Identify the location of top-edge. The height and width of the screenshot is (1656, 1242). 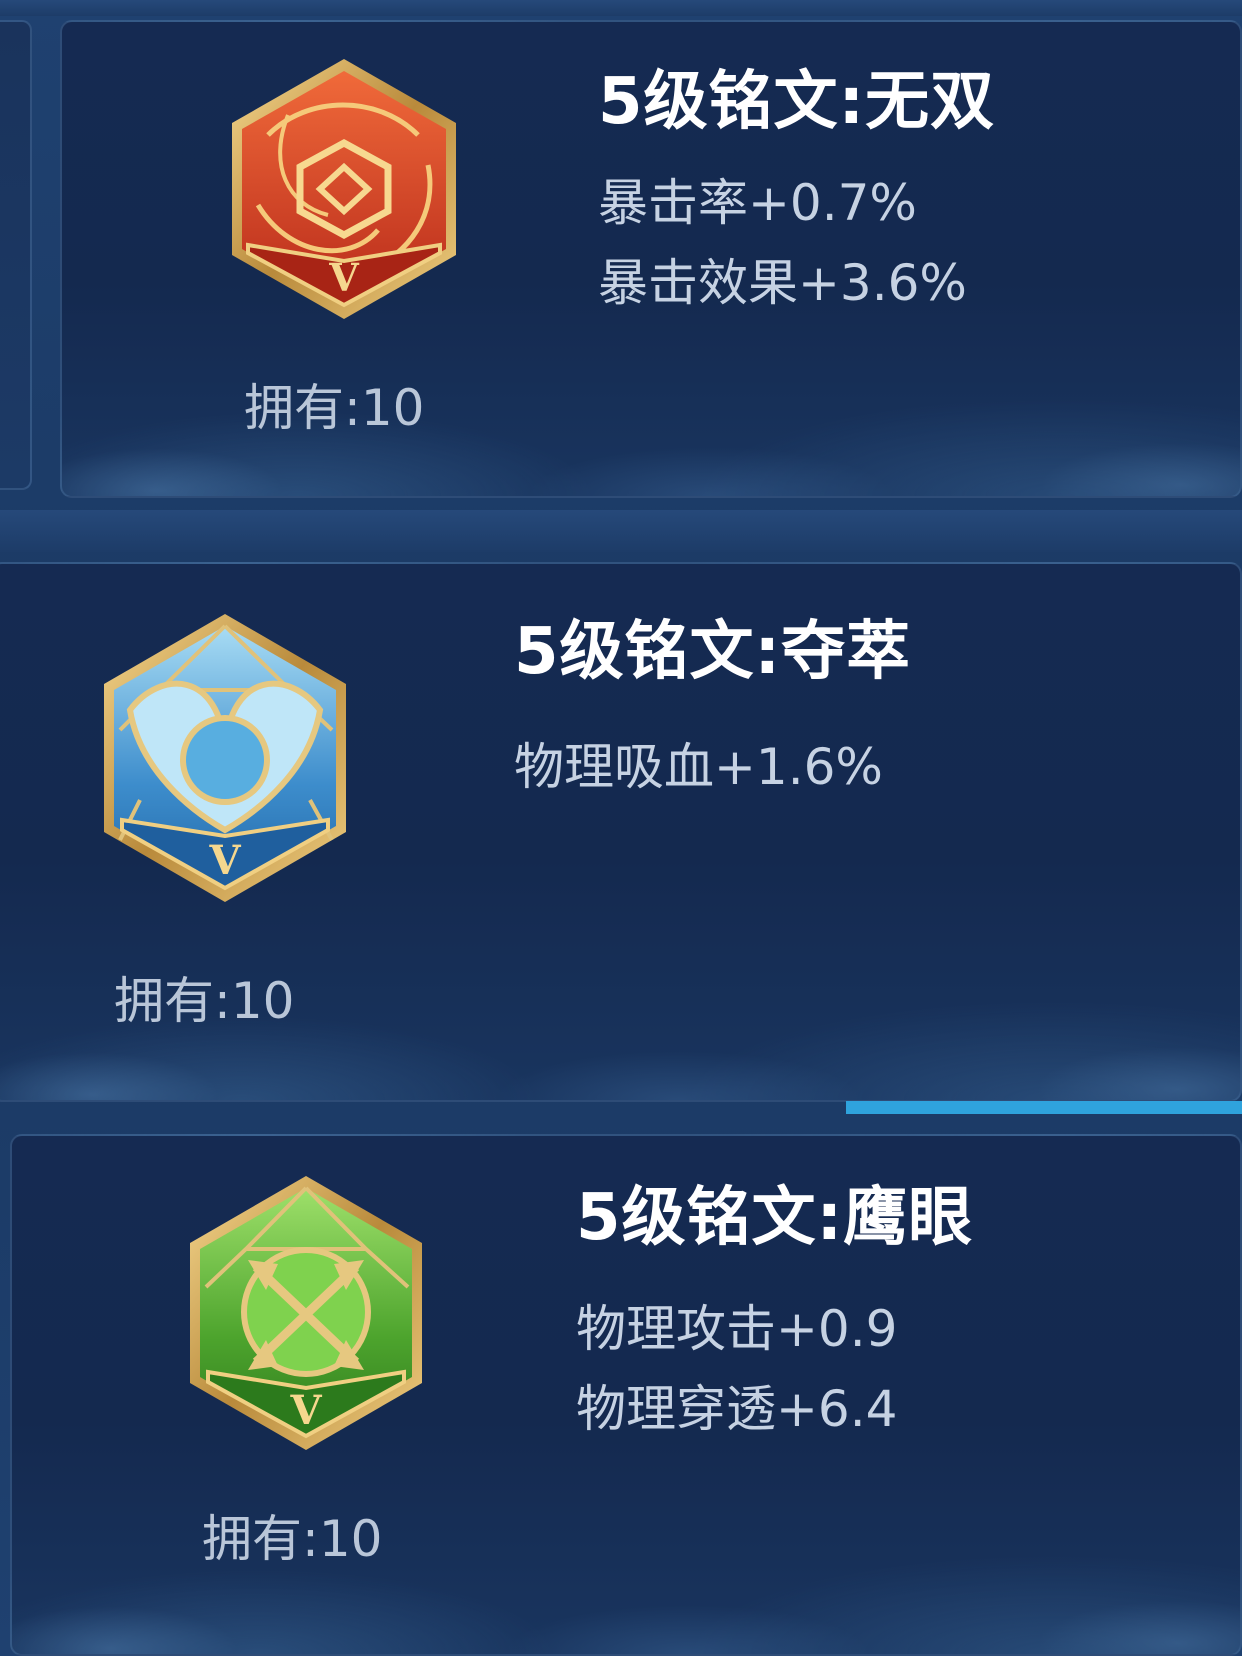
(621, 8).